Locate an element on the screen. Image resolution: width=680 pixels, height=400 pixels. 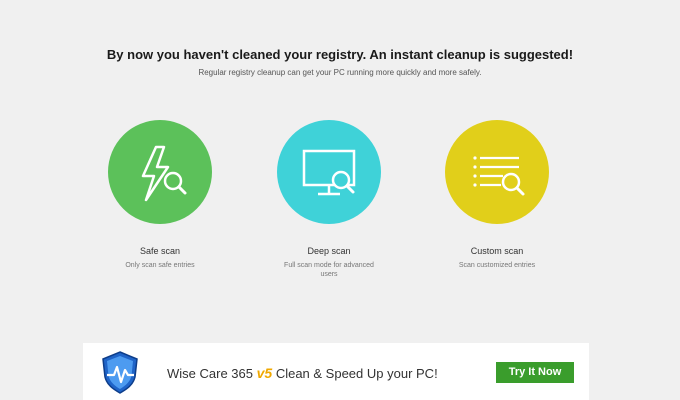
safe-scan-title: Safe scan is located at coordinates (160, 251).